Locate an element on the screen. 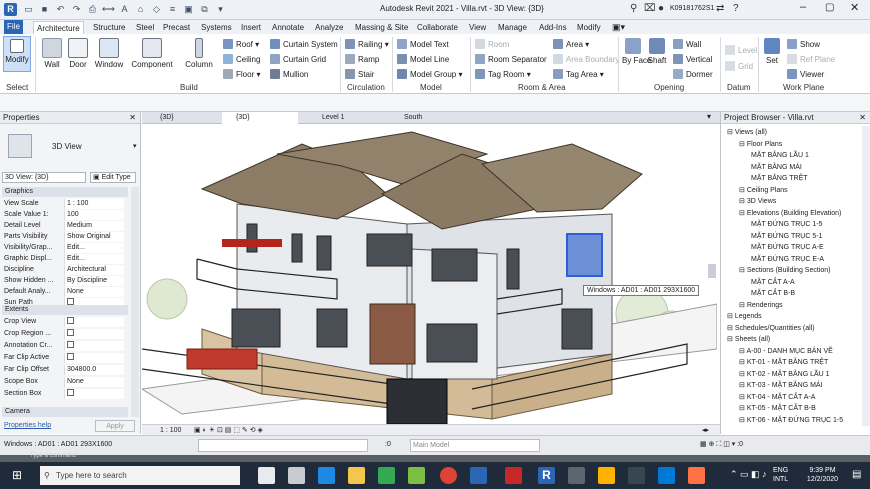 The image size is (870, 489). minimize-icon: – is located at coordinates (803, 7).